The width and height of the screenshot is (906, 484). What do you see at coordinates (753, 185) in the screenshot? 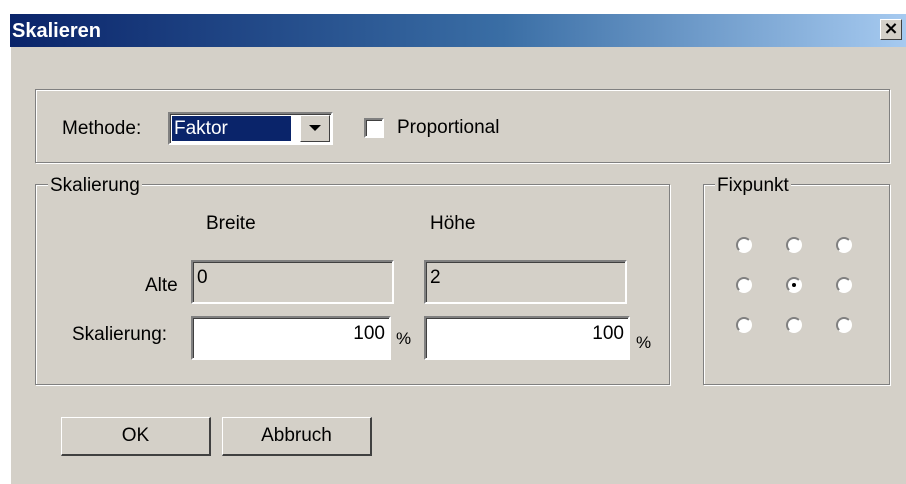
I see `fixpoint-group-legend: Fixpunkt` at bounding box center [753, 185].